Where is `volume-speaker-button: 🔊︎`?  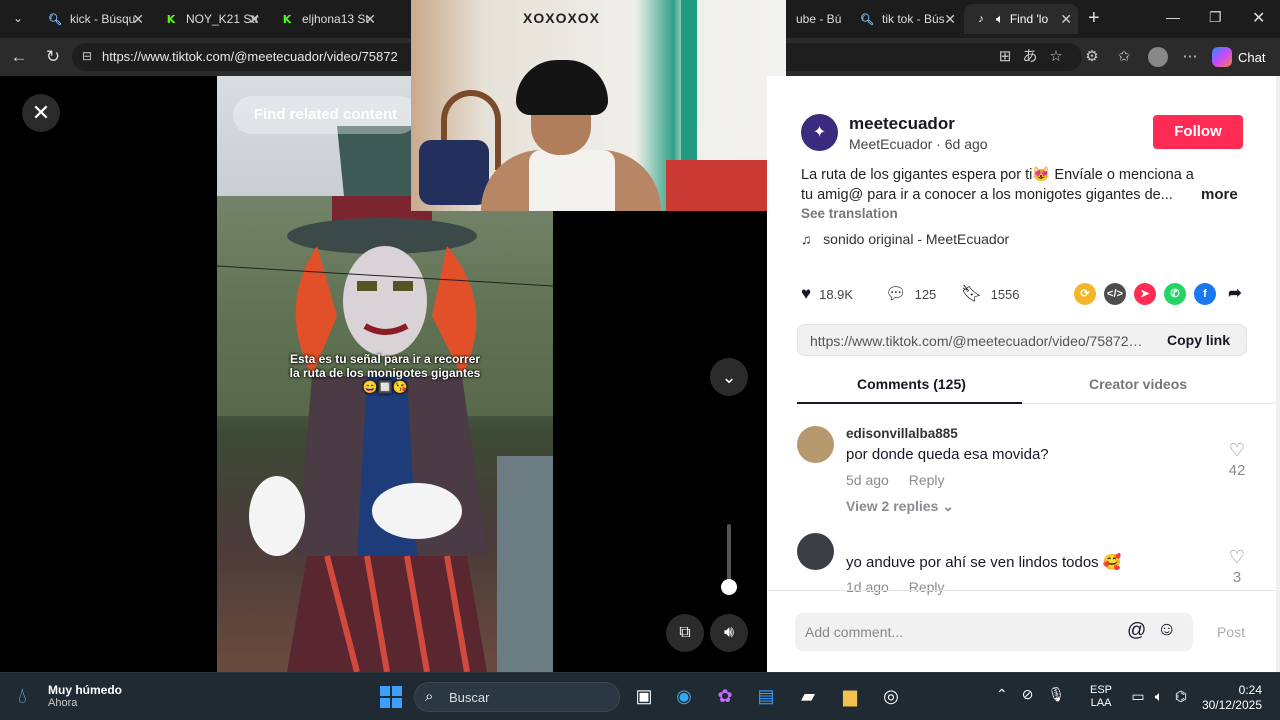 volume-speaker-button: 🔊︎ is located at coordinates (729, 633).